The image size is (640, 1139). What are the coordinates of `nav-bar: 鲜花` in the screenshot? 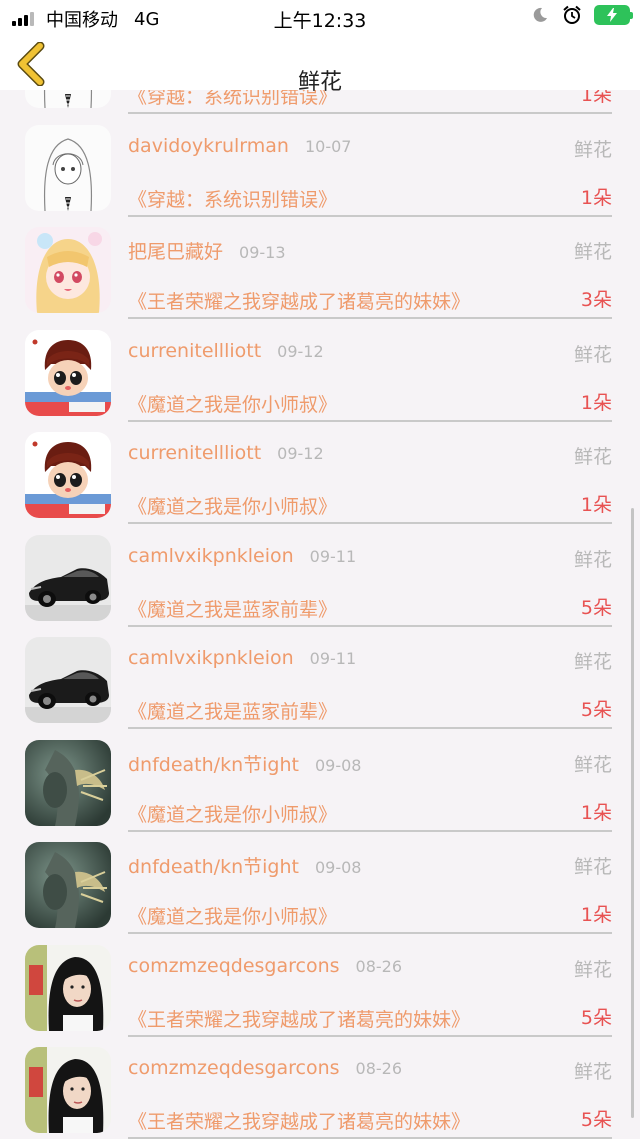 It's located at (320, 64).